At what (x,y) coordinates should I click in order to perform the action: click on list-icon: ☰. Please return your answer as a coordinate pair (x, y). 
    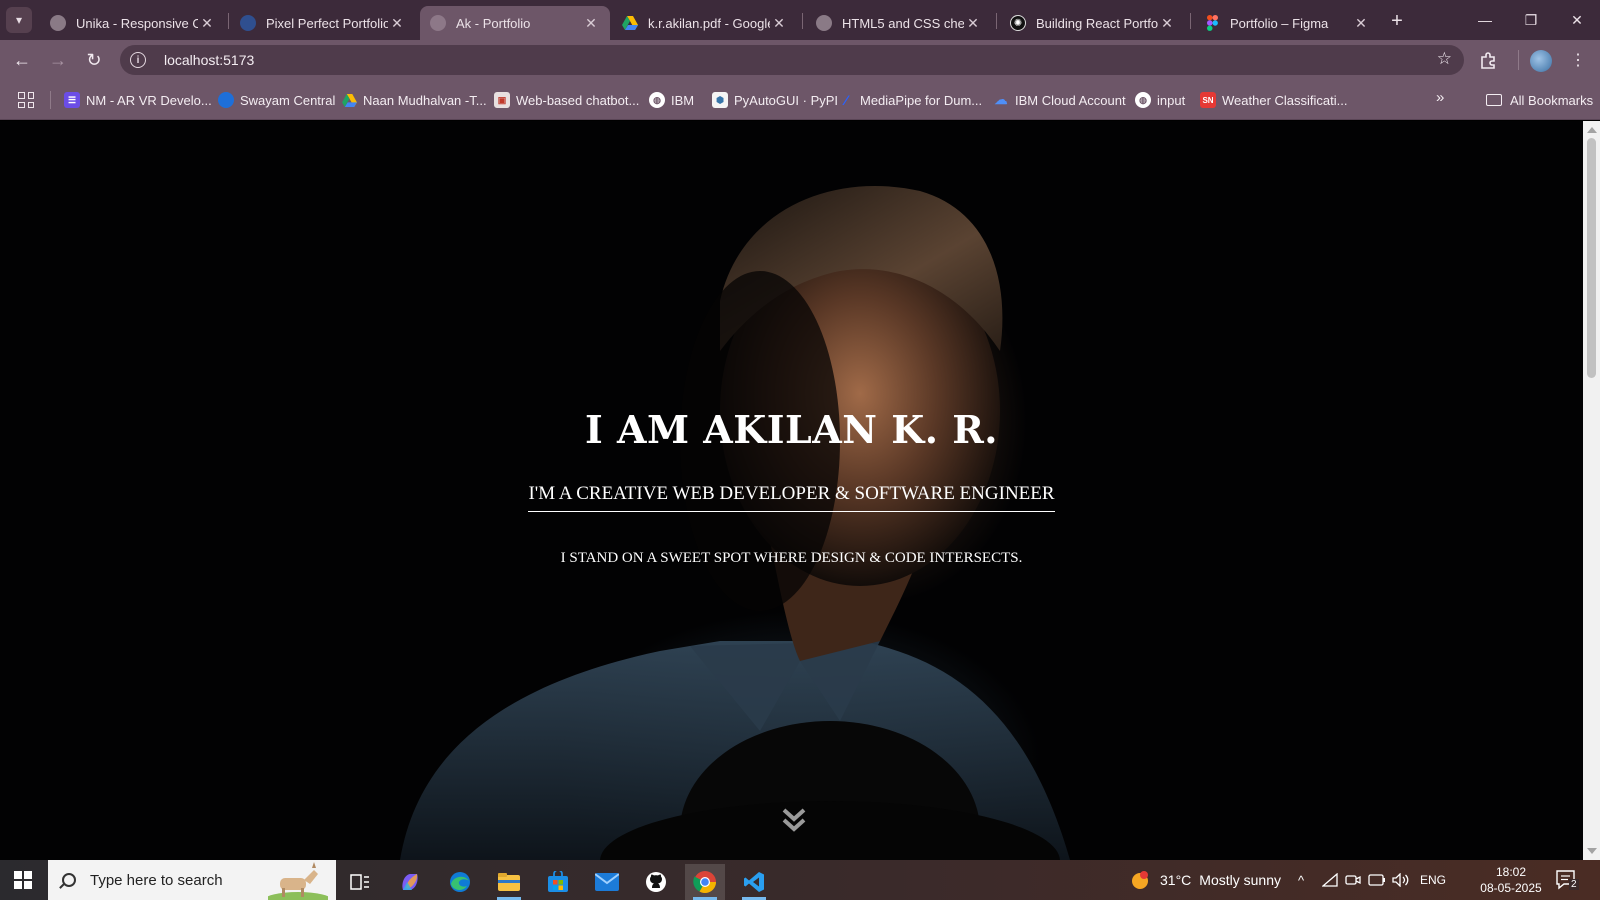
    Looking at the image, I should click on (72, 100).